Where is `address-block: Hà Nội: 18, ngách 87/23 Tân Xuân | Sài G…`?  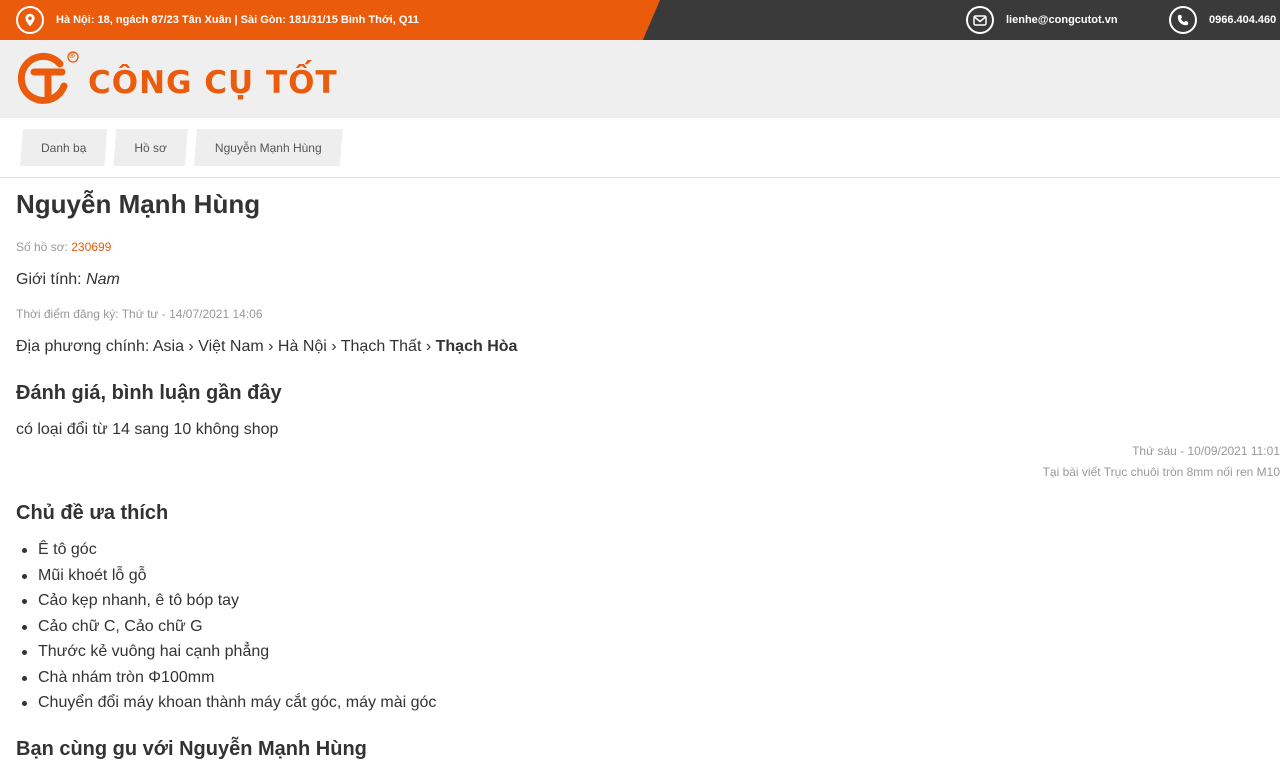 address-block: Hà Nội: 18, ngách 87/23 Tân Xuân | Sài G… is located at coordinates (217, 20).